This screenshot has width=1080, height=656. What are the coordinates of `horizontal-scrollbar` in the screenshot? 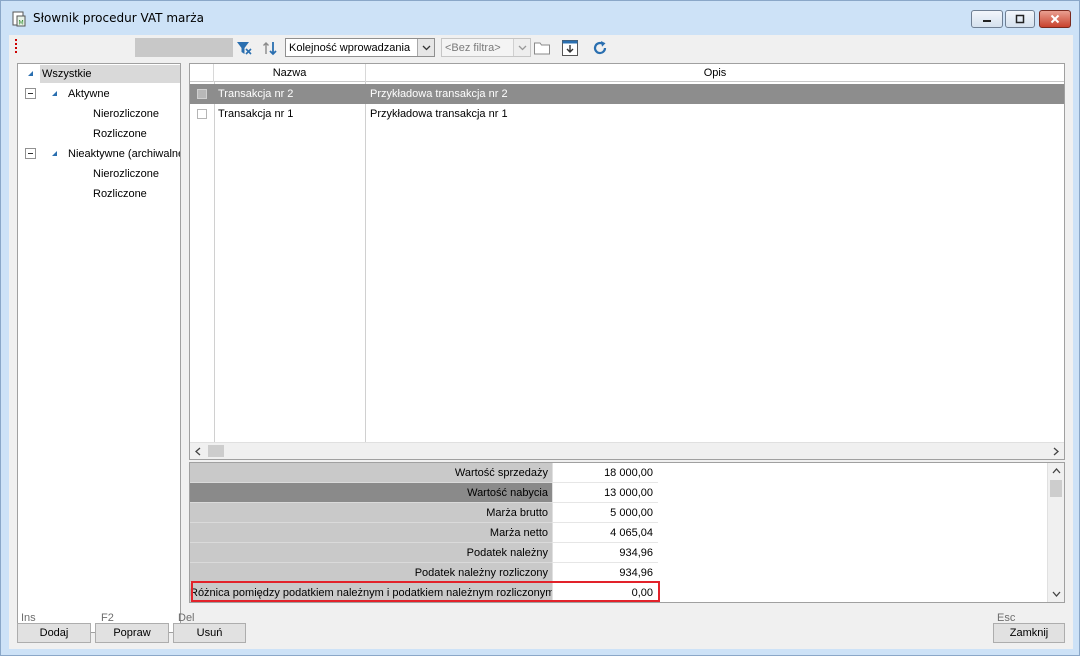 It's located at (627, 450).